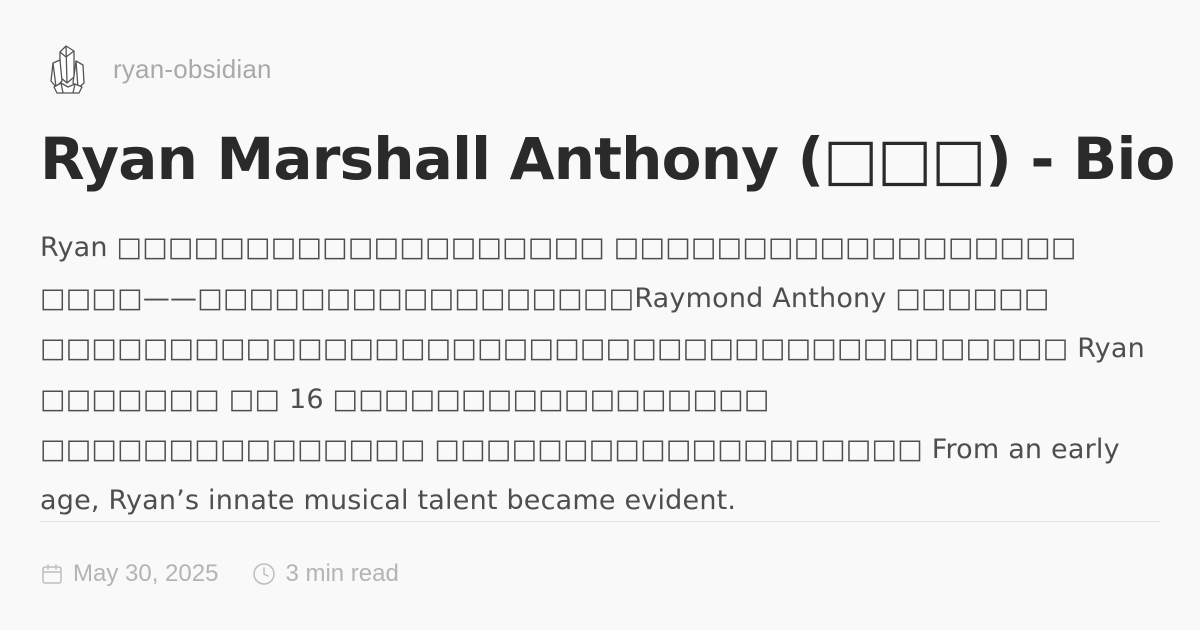  I want to click on crystal-cluster-icon, so click(68, 69).